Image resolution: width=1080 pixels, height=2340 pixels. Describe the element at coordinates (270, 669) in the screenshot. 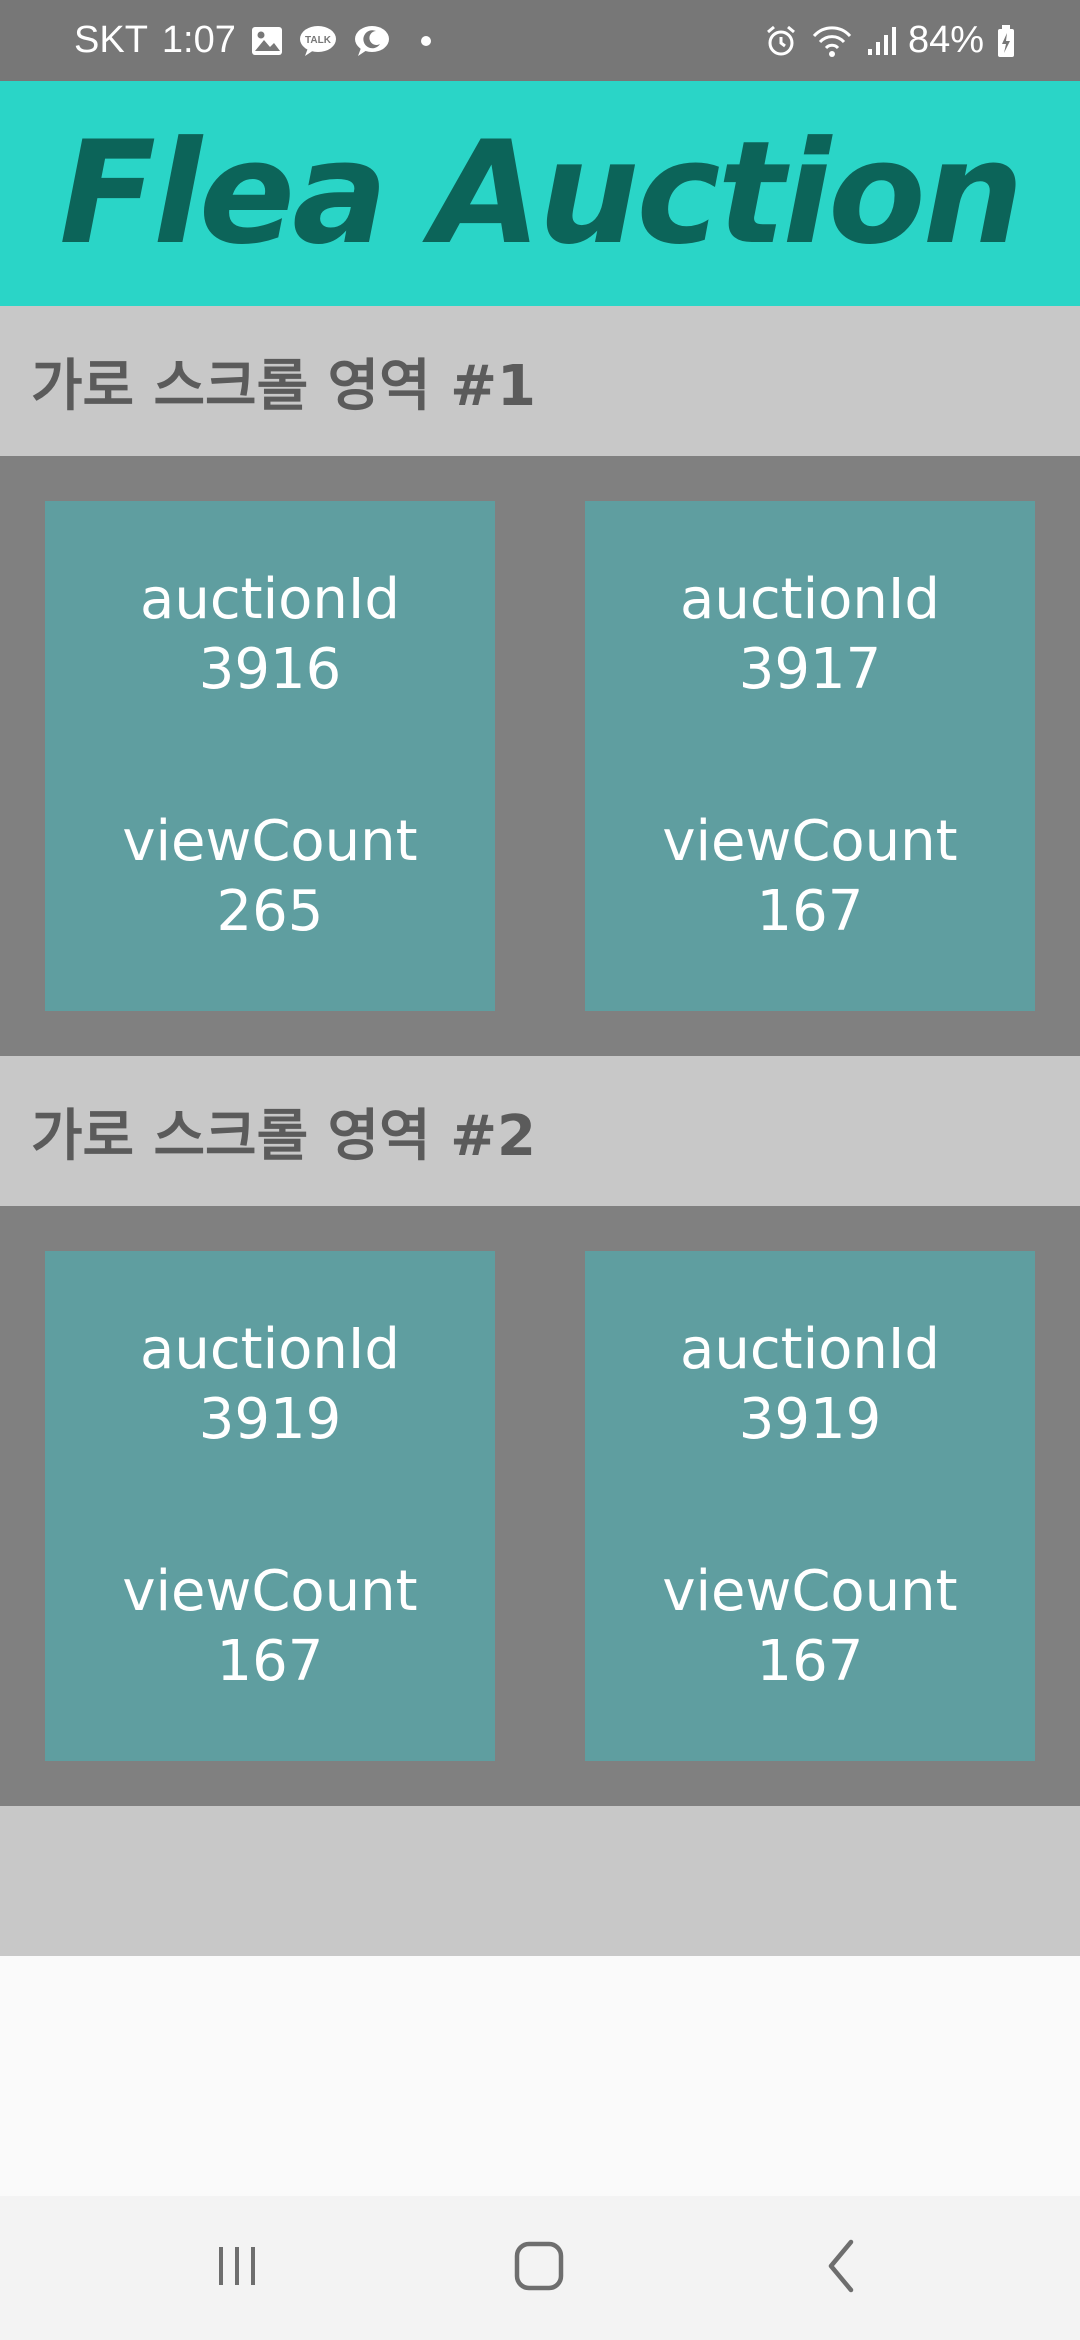

I see `auction-id-value: 3916` at that location.